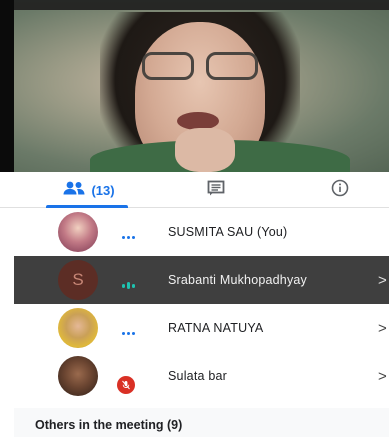 This screenshot has width=389, height=437. Describe the element at coordinates (7, 86) in the screenshot. I see `video-left-edge` at that location.